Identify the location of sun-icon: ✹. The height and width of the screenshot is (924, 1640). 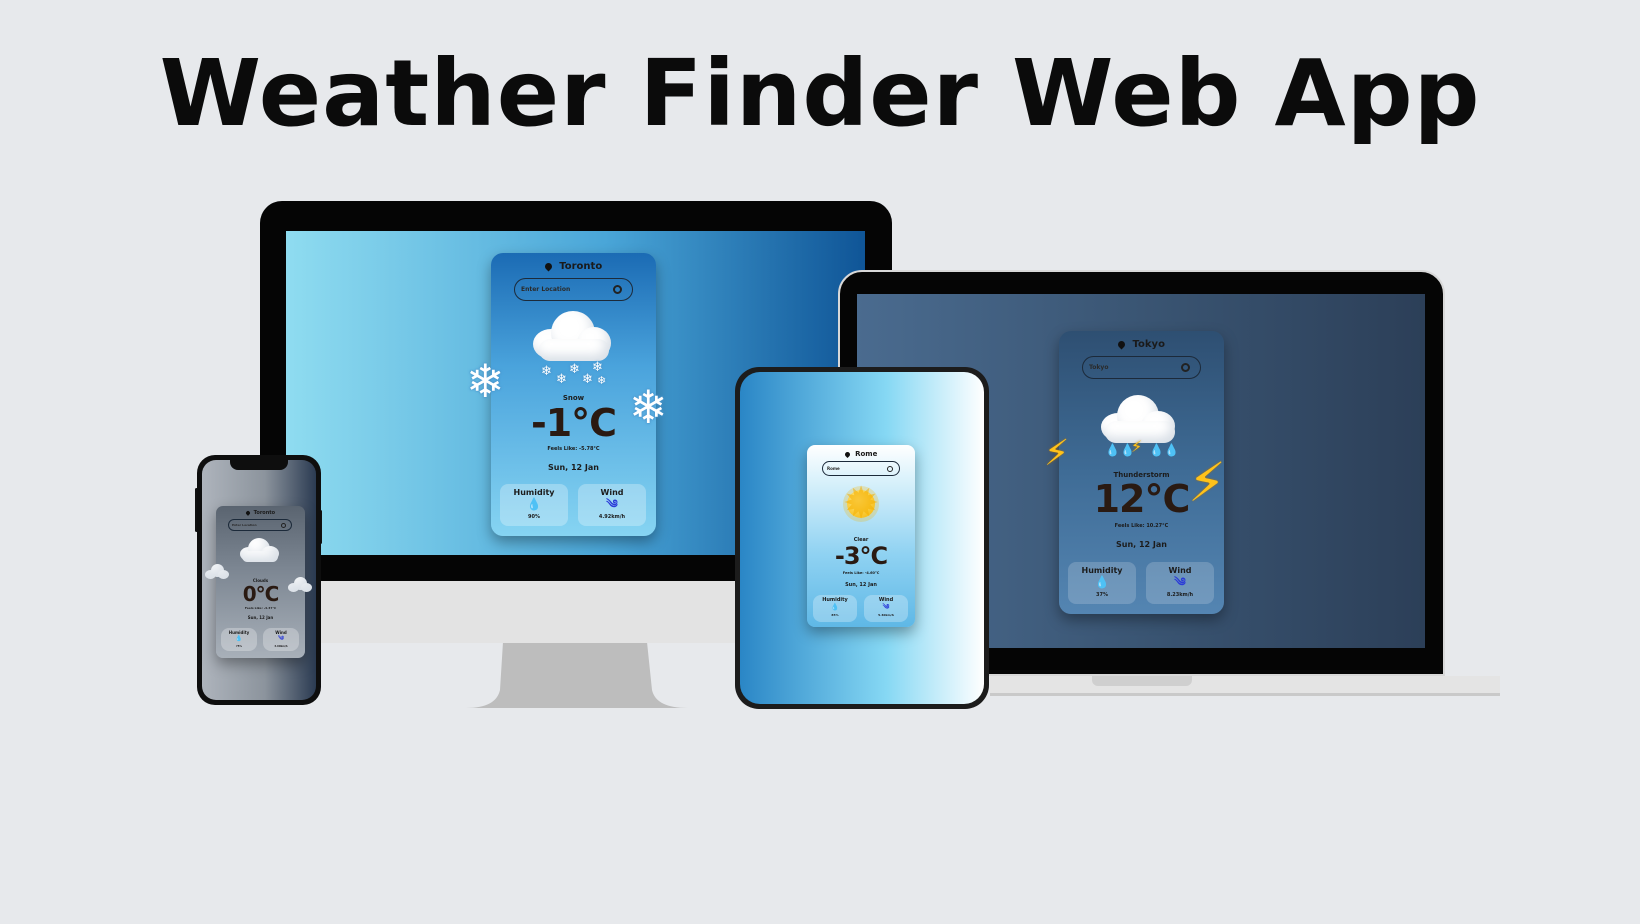
(861, 503).